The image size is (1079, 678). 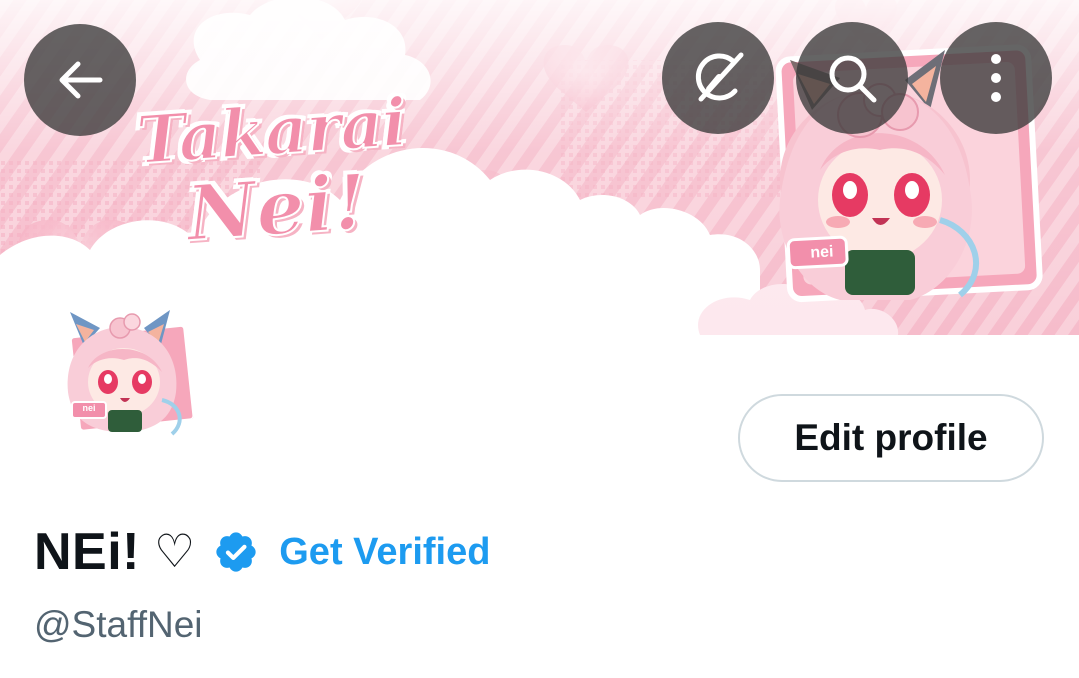 I want to click on edit-profile-button: Edit profile, so click(x=891, y=438).